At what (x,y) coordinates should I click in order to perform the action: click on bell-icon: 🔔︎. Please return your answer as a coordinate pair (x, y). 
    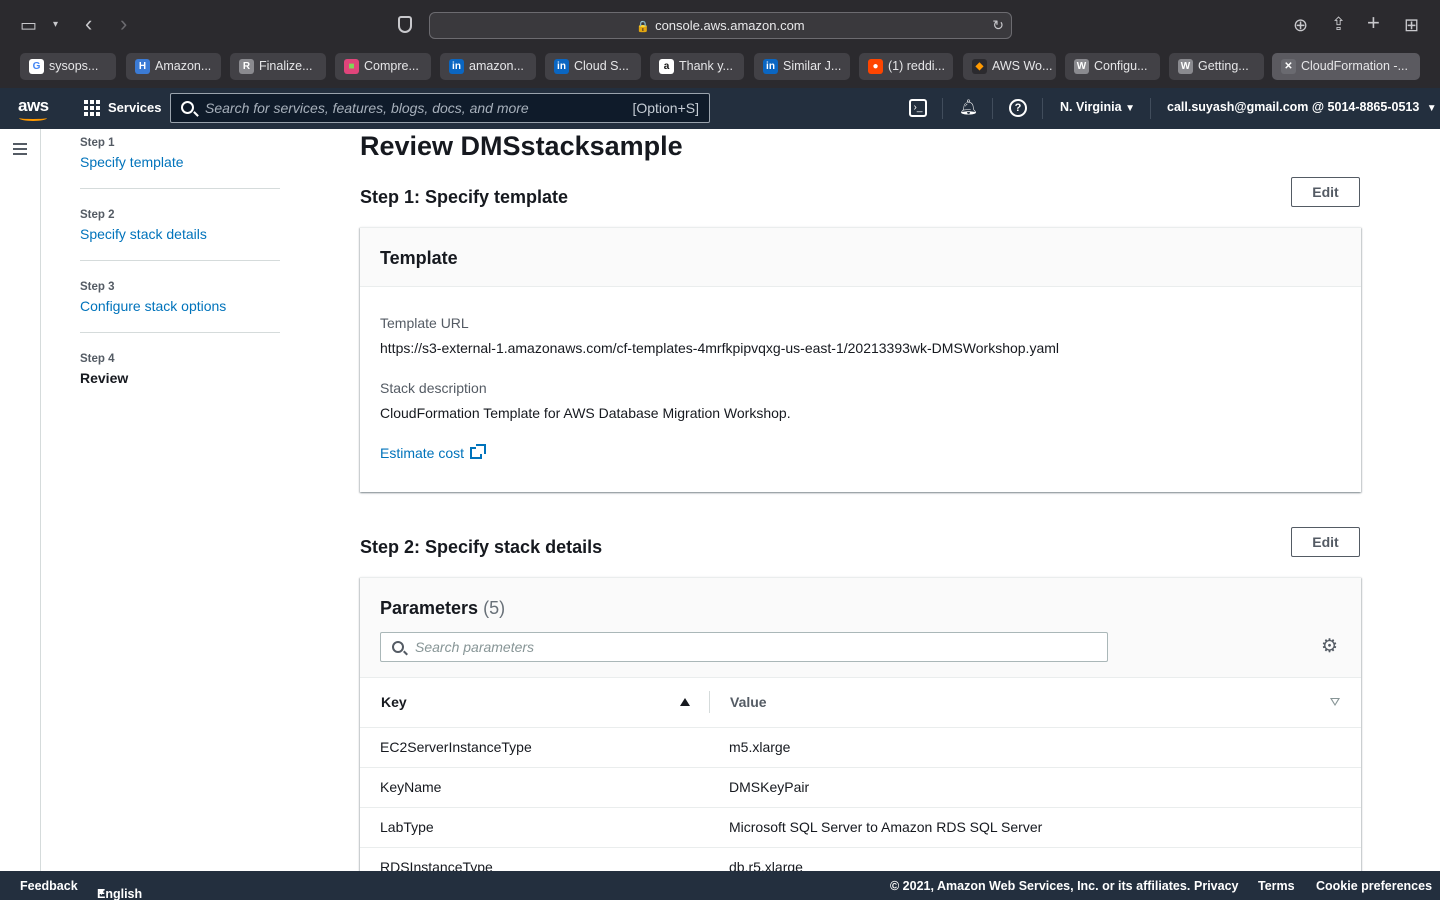
    Looking at the image, I should click on (968, 108).